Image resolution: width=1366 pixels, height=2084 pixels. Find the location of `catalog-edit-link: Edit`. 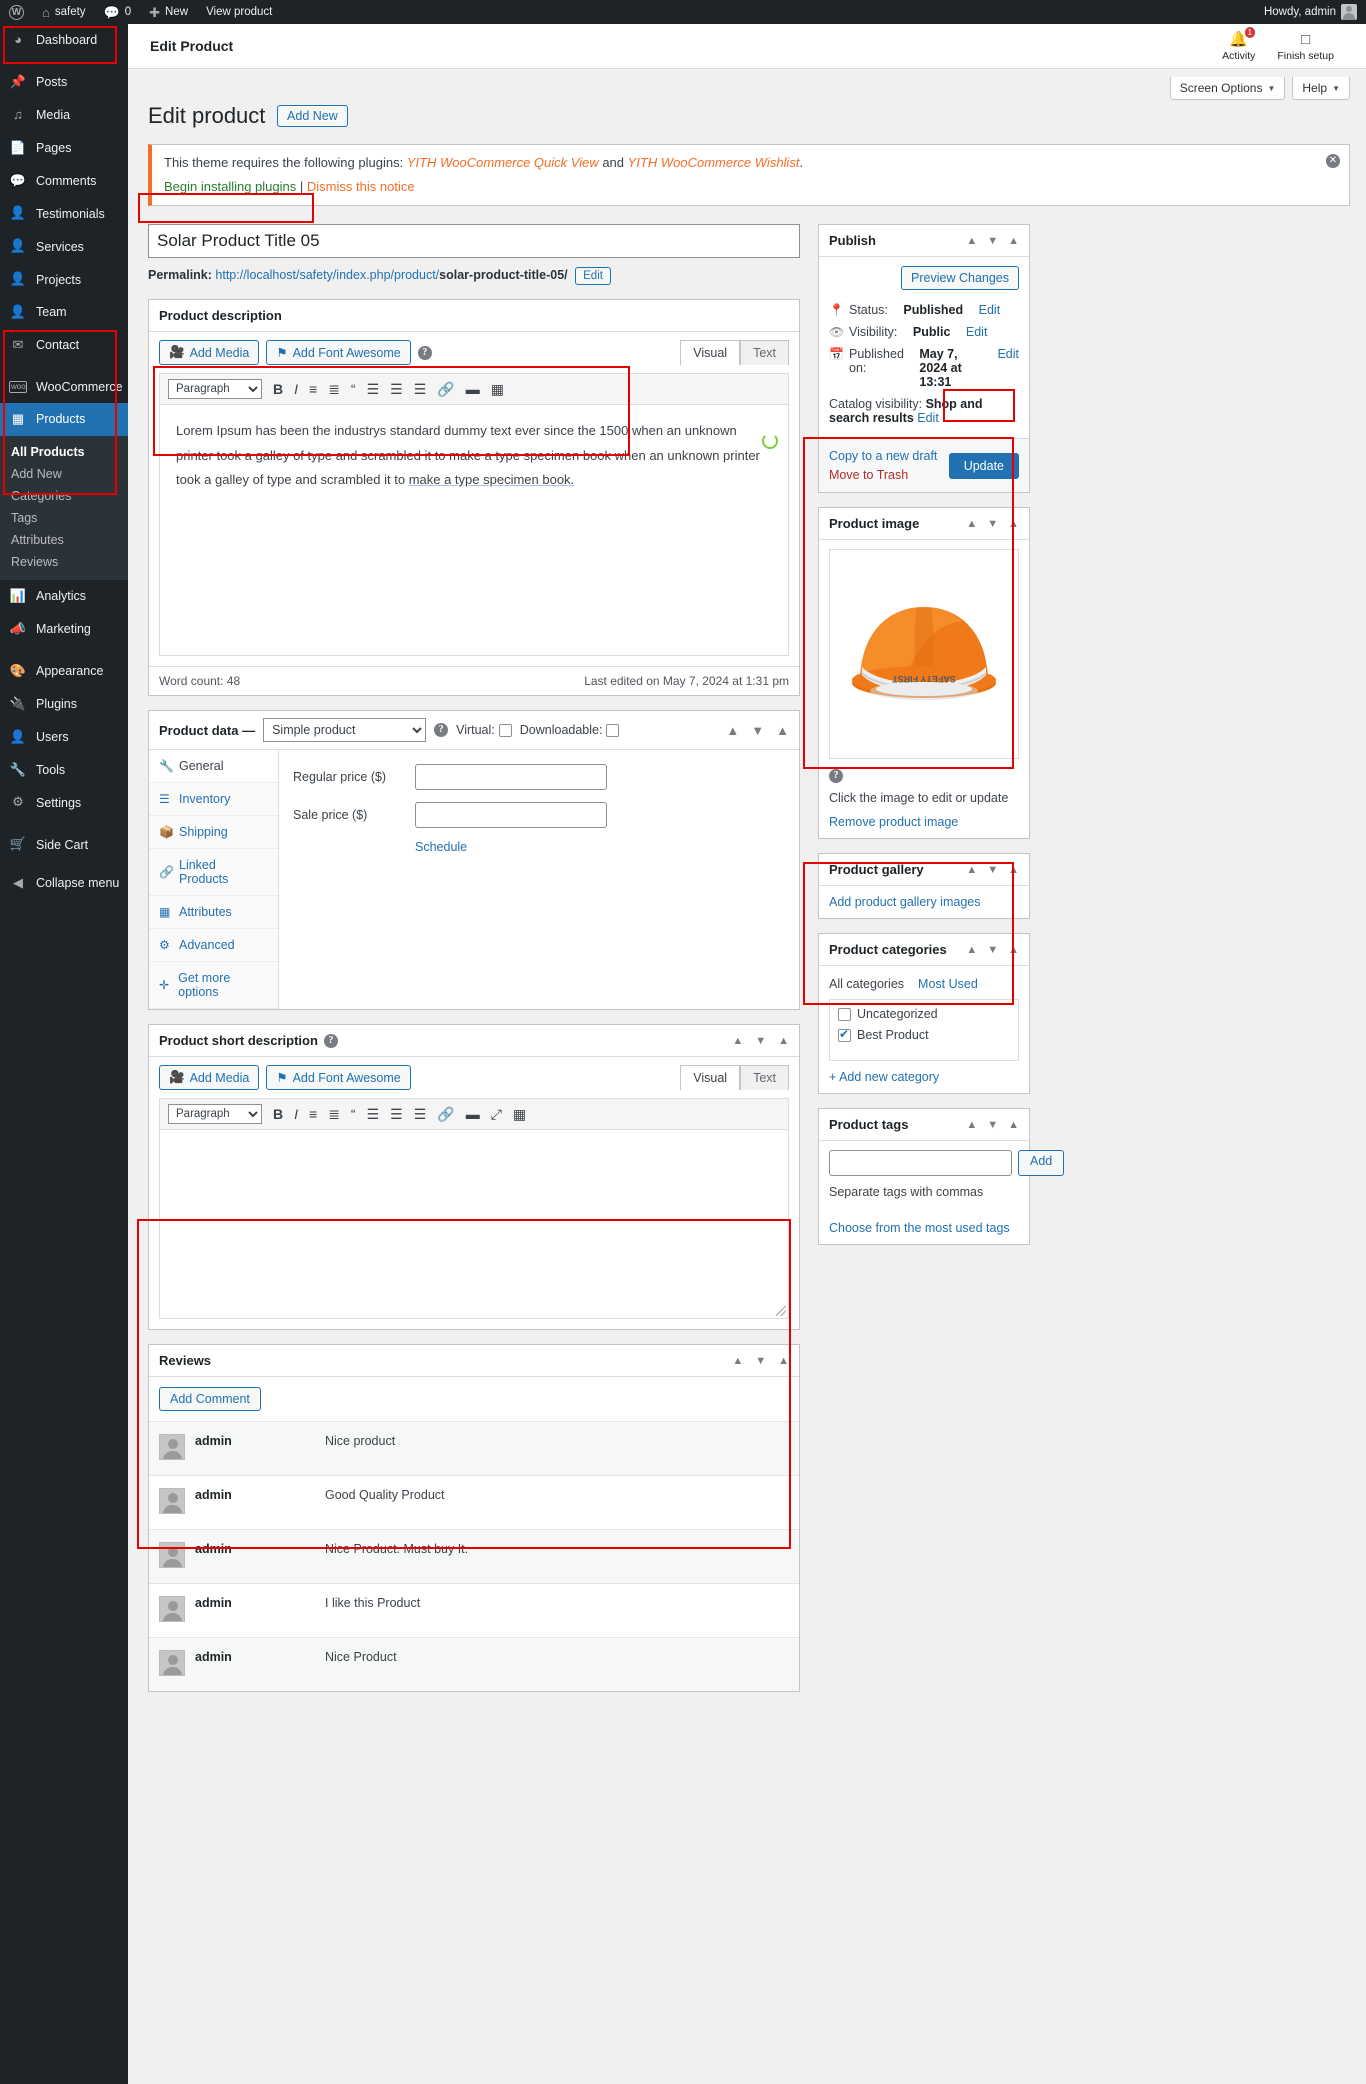

catalog-edit-link: Edit is located at coordinates (928, 418).